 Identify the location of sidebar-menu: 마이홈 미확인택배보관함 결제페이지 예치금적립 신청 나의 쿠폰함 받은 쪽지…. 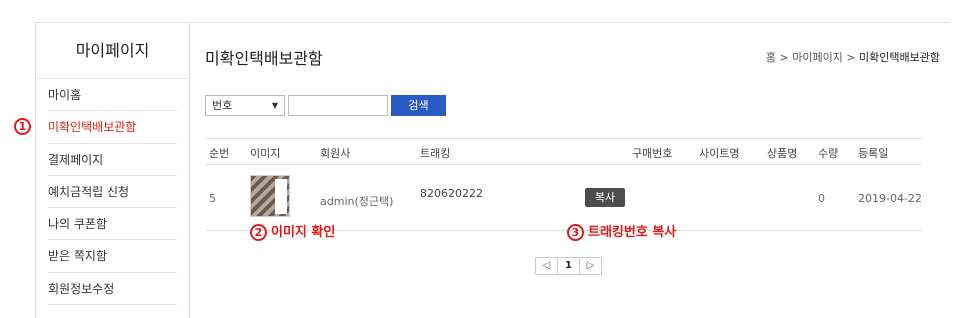
(112, 192).